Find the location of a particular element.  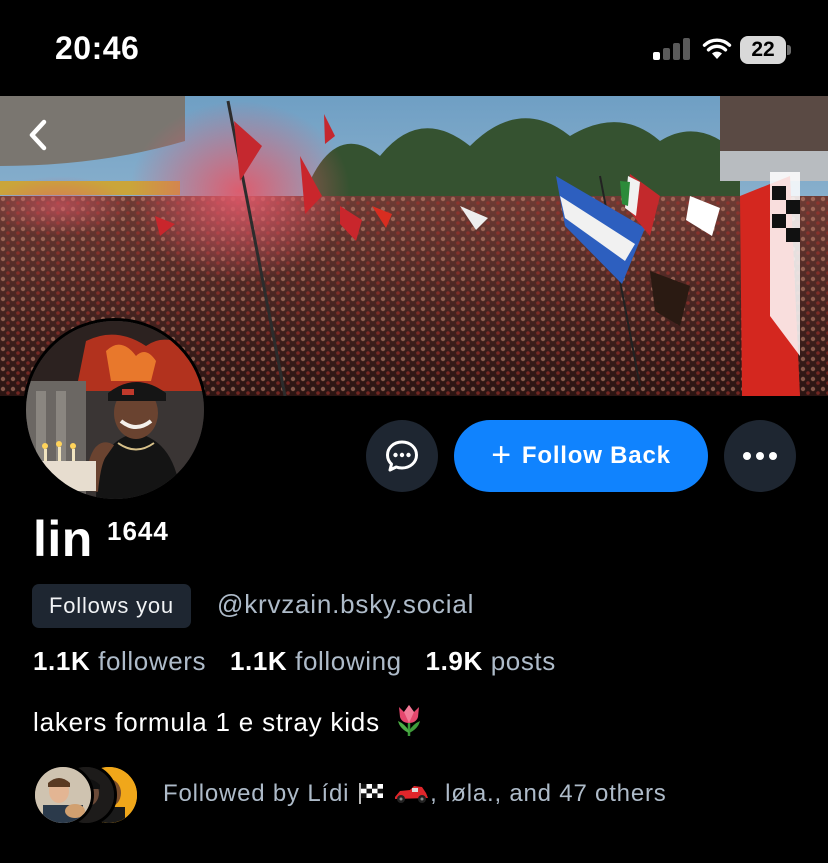

battery-icon: 22 is located at coordinates (766, 50).